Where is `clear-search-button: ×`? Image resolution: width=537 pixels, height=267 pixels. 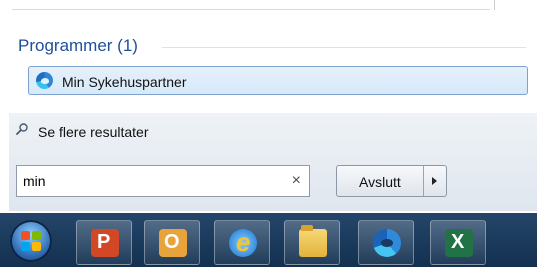 clear-search-button: × is located at coordinates (296, 181).